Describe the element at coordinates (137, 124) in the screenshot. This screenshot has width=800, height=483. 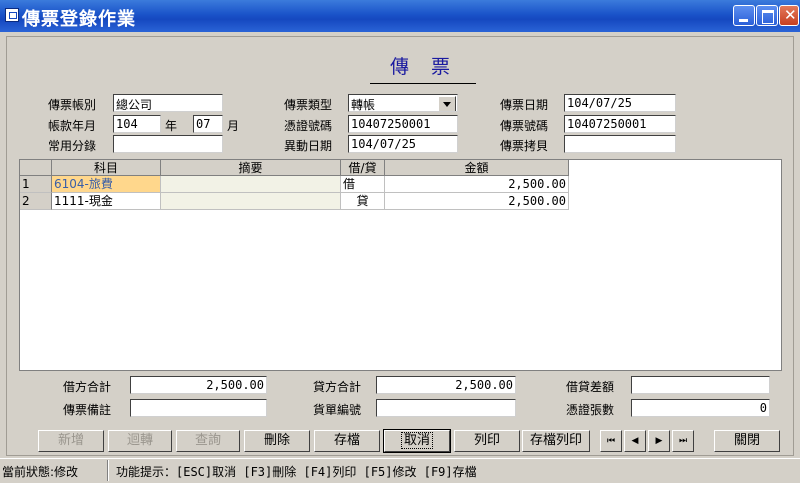
I see `year-field: 104` at that location.